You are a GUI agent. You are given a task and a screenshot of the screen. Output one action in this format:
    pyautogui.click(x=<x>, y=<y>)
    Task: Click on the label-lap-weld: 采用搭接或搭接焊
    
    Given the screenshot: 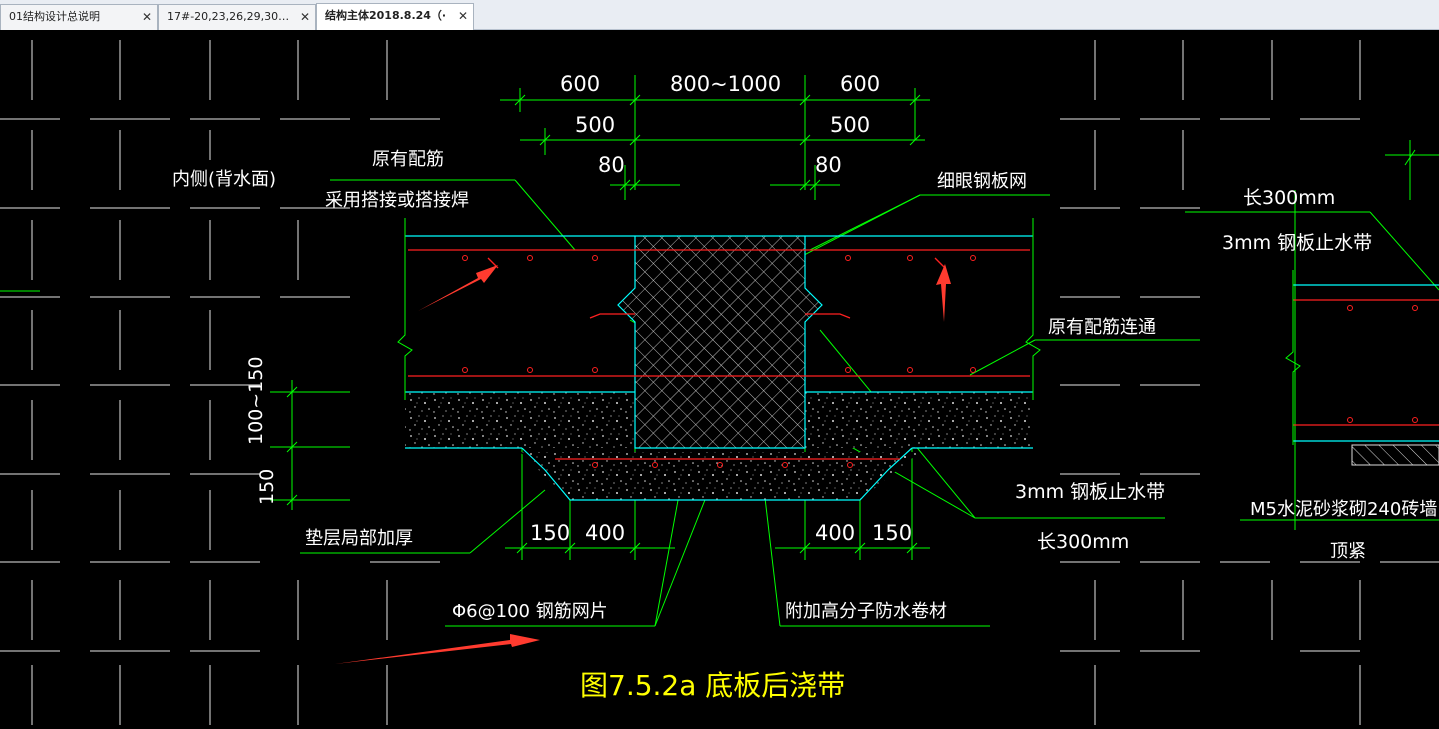 What is the action you would take?
    pyautogui.click(x=397, y=200)
    